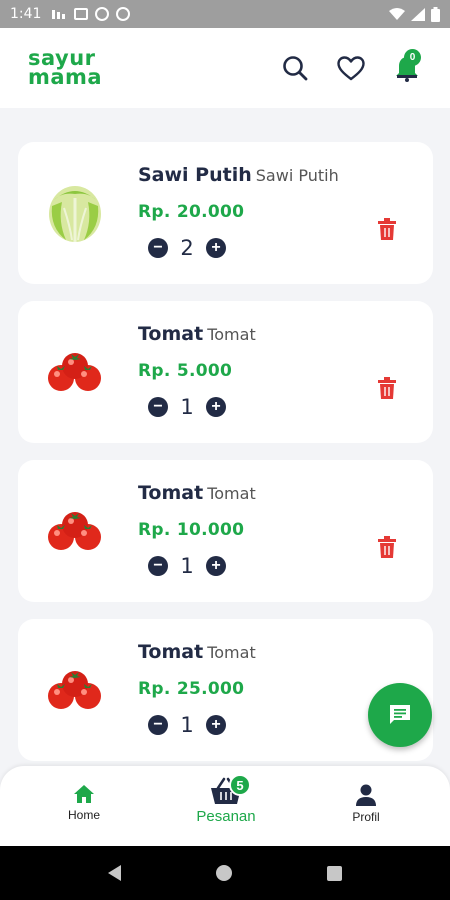 The width and height of the screenshot is (450, 900). I want to click on quantity-stepper: − 2 +, so click(187, 248).